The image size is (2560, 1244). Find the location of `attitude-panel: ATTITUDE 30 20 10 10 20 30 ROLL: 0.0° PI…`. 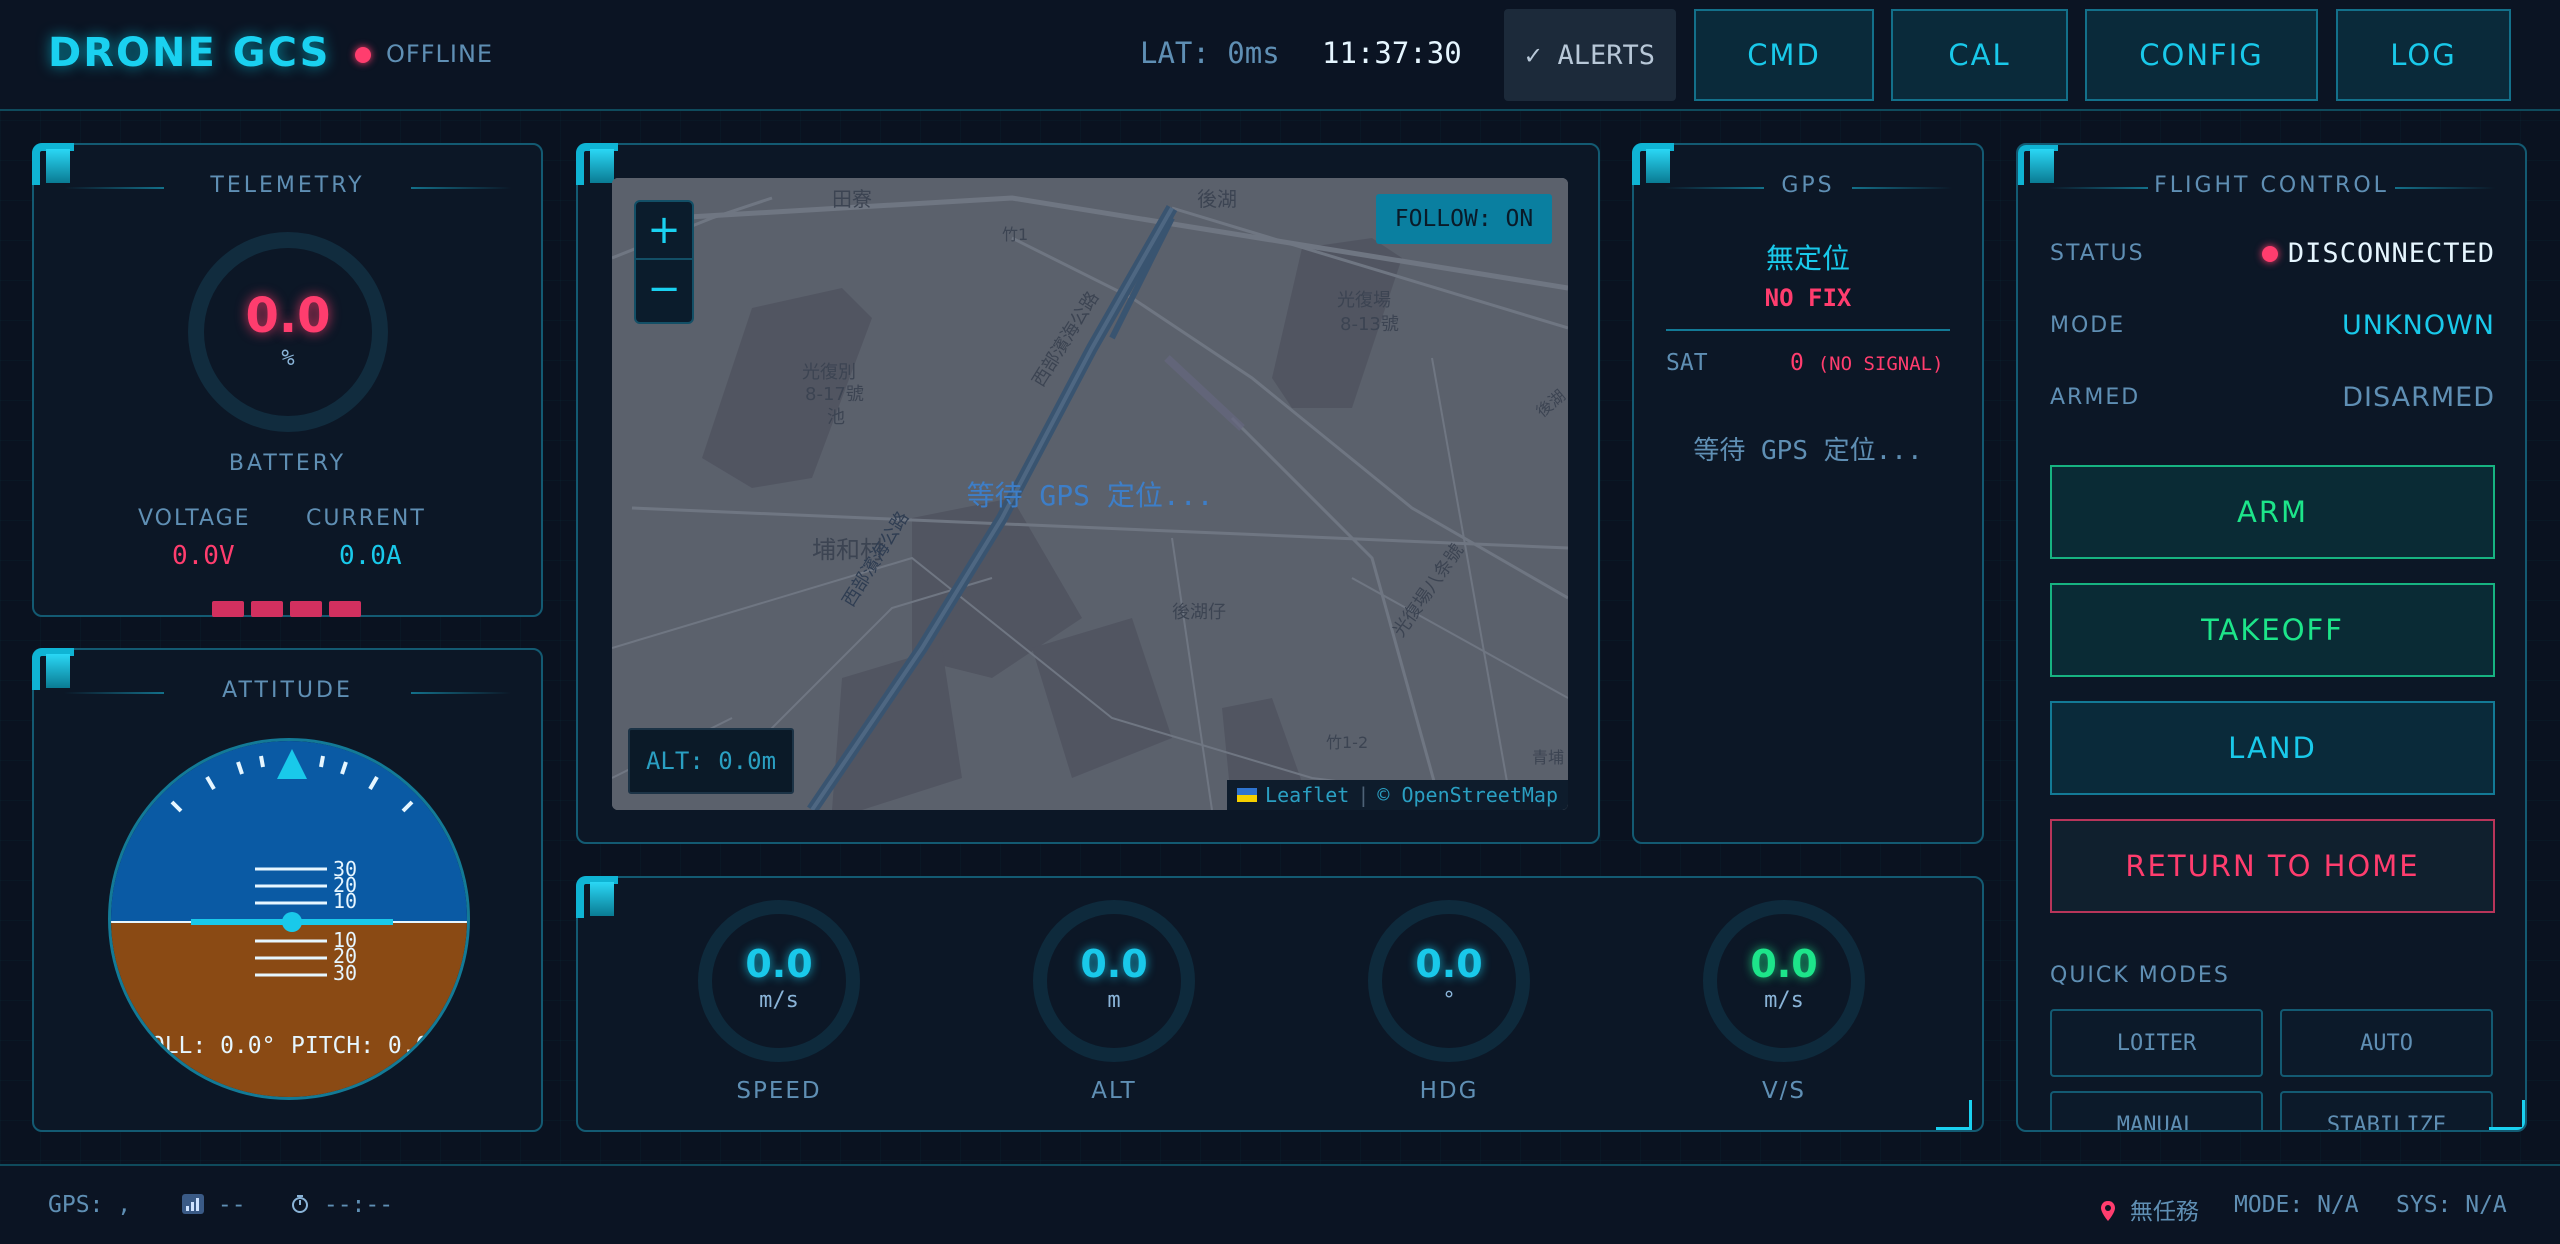

attitude-panel: ATTITUDE 30 20 10 10 20 30 ROLL: 0.0° PI… is located at coordinates (287, 890).